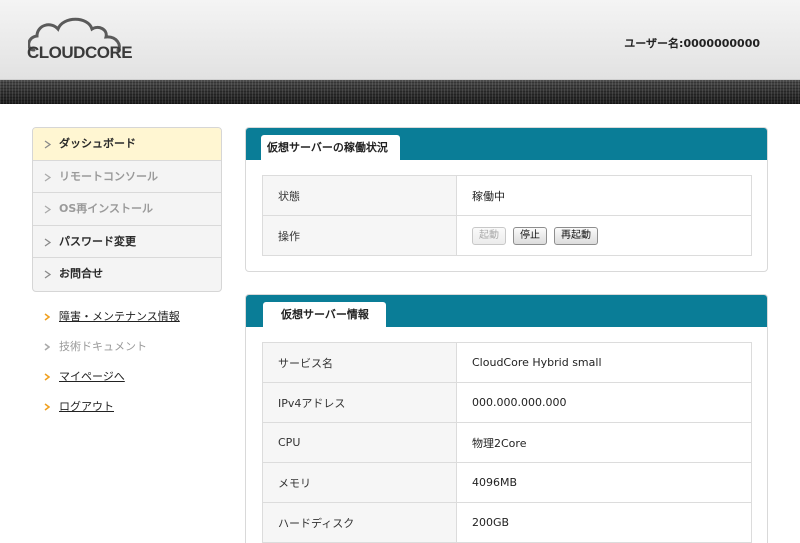 The height and width of the screenshot is (543, 800). I want to click on sidebar-menu: ダッシュボード リモートコンソール OS再インストール パスワード変更 お問合せ, so click(127, 209).